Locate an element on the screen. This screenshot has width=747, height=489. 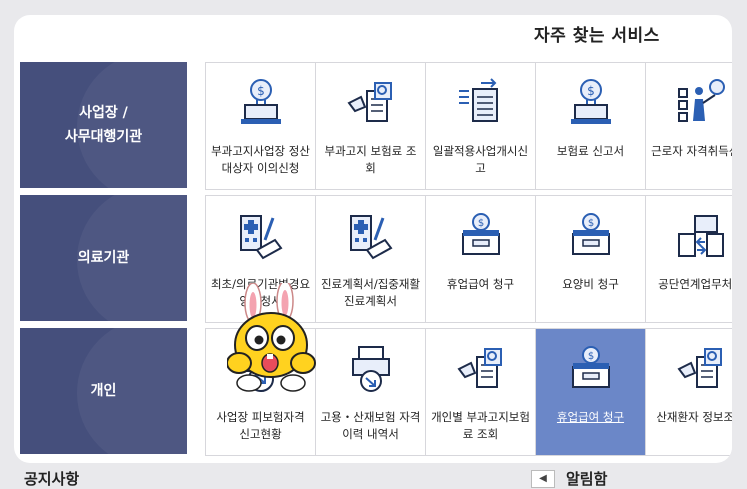
service-item-active: $ 휴업급여 청구 is located at coordinates (591, 392).